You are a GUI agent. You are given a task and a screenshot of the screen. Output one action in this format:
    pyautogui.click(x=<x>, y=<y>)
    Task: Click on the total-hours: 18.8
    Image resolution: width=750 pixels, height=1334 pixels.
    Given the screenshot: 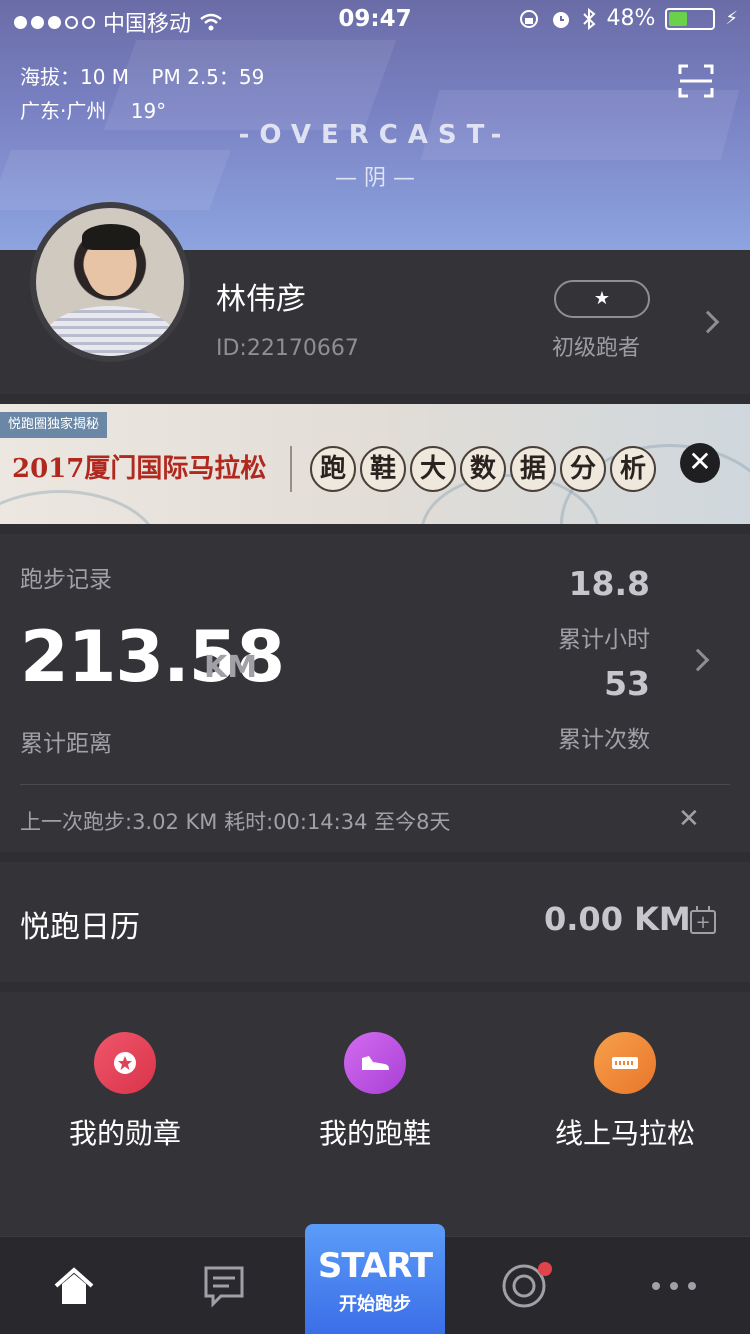 What is the action you would take?
    pyautogui.click(x=609, y=583)
    